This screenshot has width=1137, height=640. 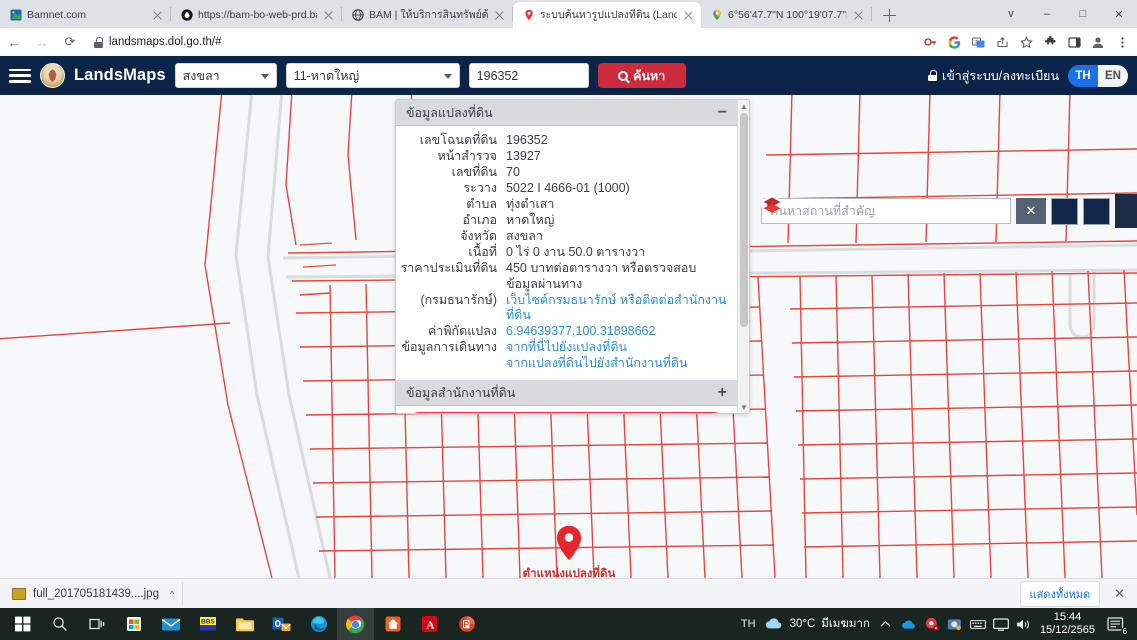 I want to click on map-search-bar: ค้นหาสถานที่สำคัญ ✕, so click(x=949, y=211).